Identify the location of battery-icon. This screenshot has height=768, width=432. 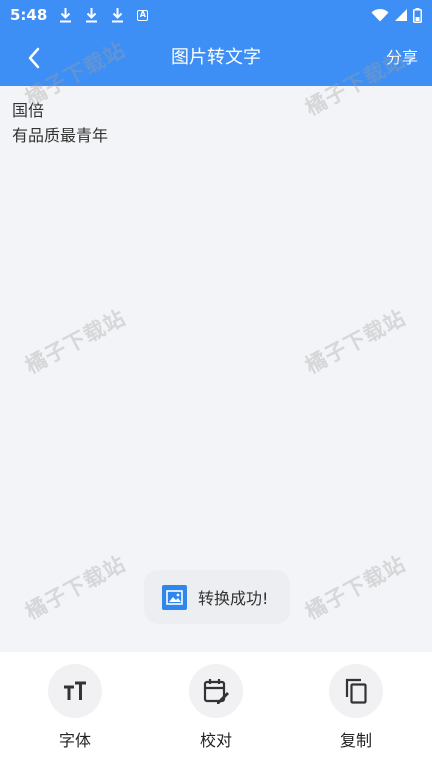
(417, 15).